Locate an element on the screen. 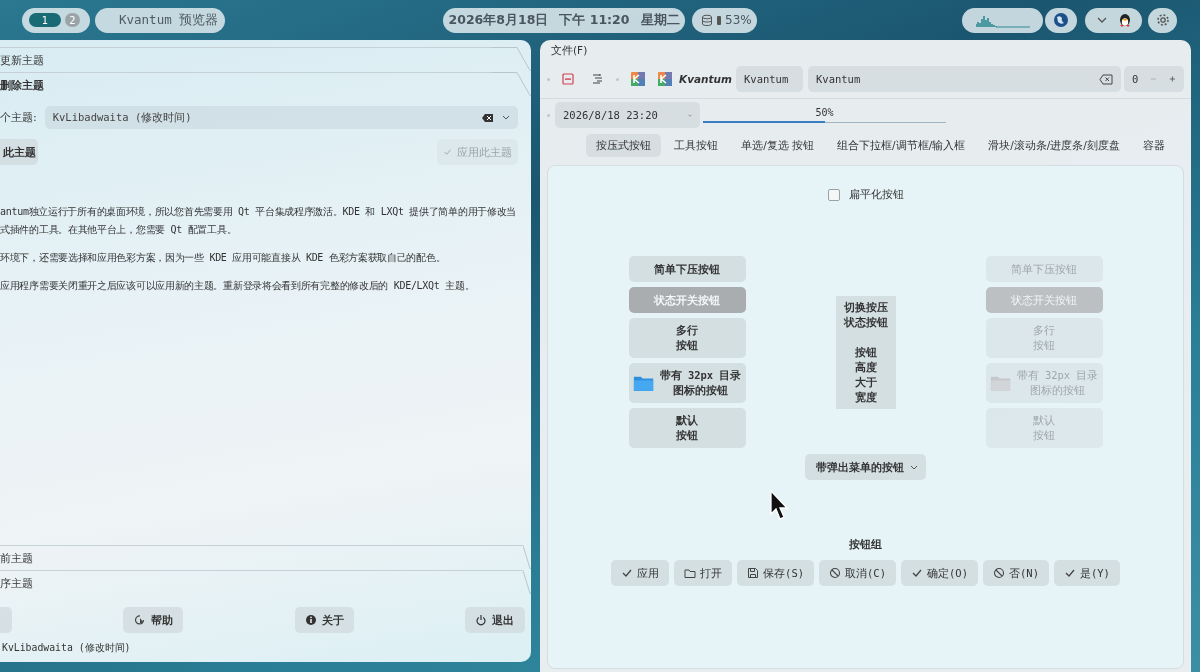  workspace-button: 1 is located at coordinates (45, 20).